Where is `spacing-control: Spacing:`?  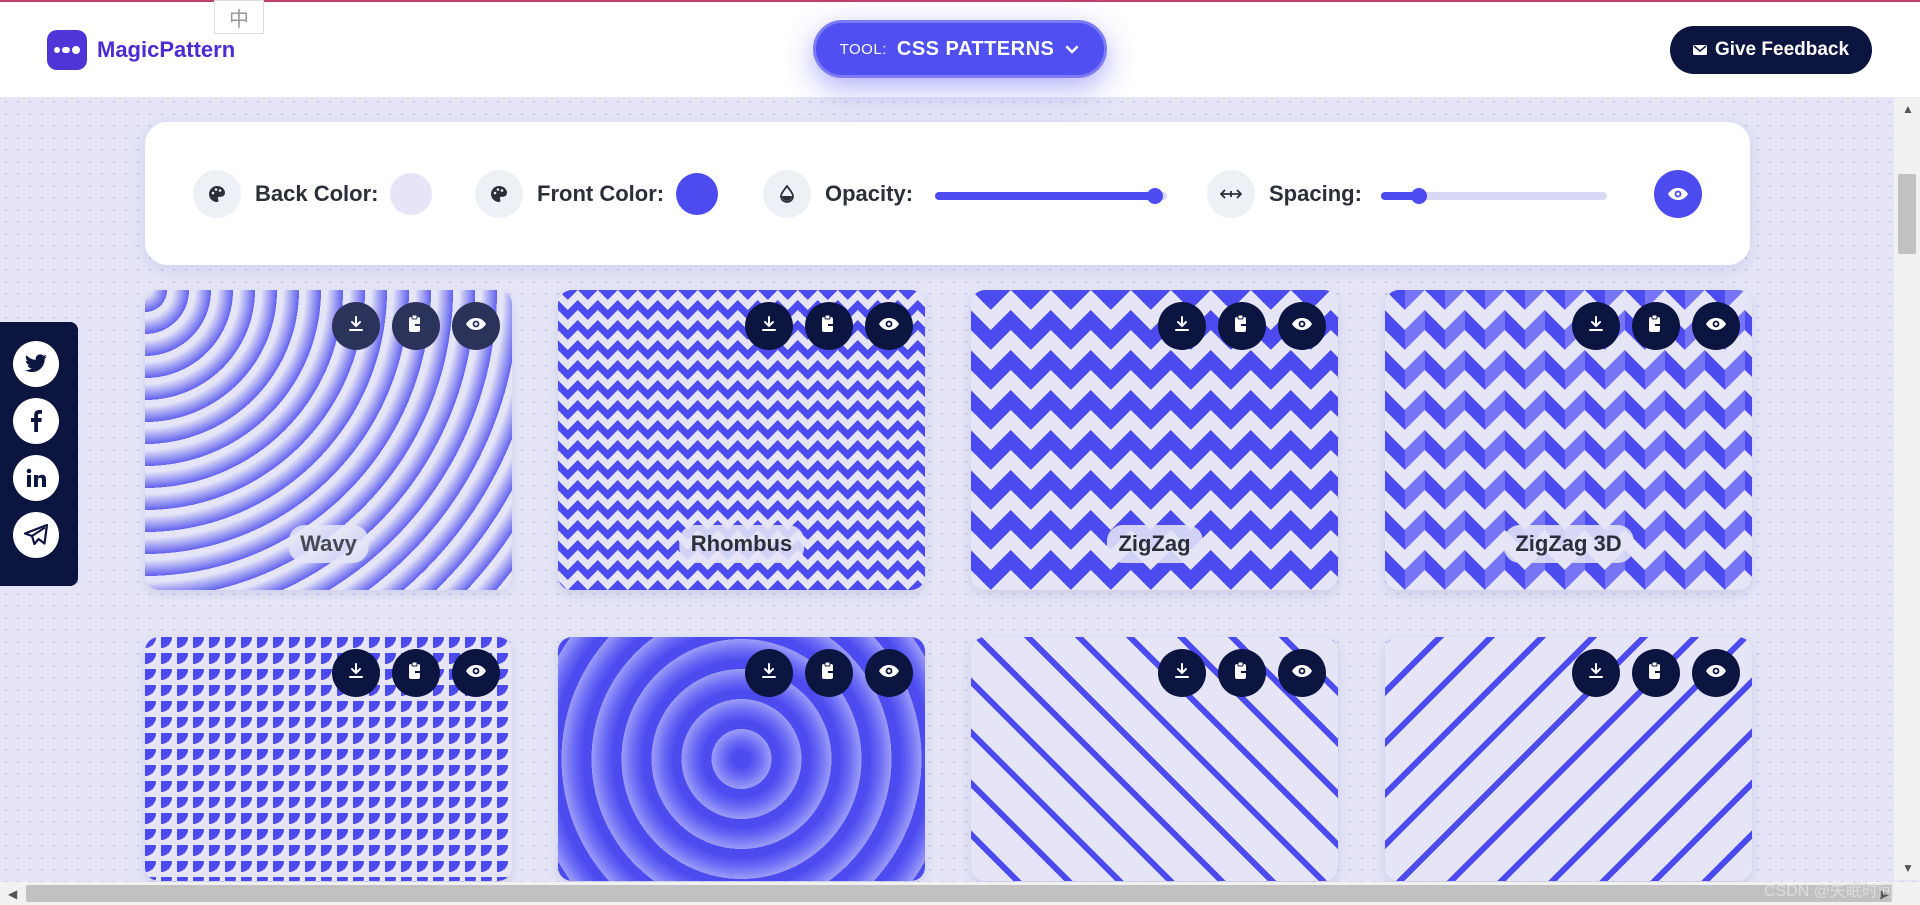
spacing-control: Spacing: is located at coordinates (1284, 194).